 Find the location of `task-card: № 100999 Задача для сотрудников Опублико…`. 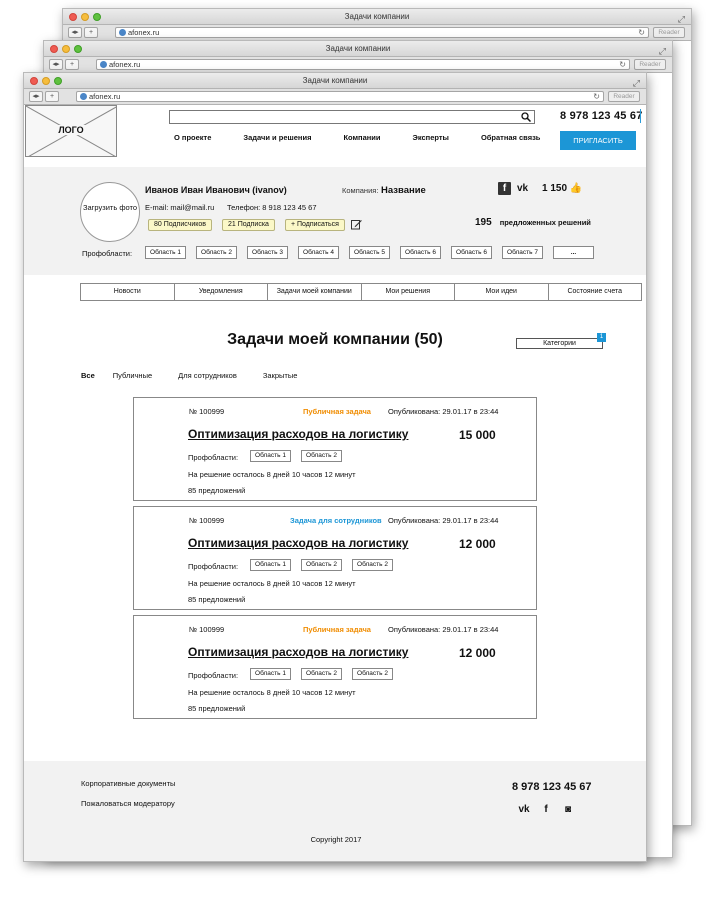

task-card: № 100999 Задача для сотрудников Опублико… is located at coordinates (335, 558).